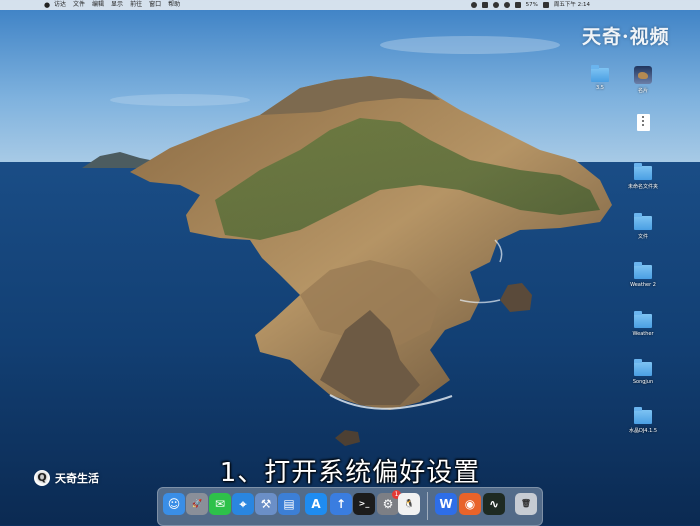 The image size is (700, 526). What do you see at coordinates (642, 91) in the screenshot?
I see `desktop-icon-label: 名片` at bounding box center [642, 91].